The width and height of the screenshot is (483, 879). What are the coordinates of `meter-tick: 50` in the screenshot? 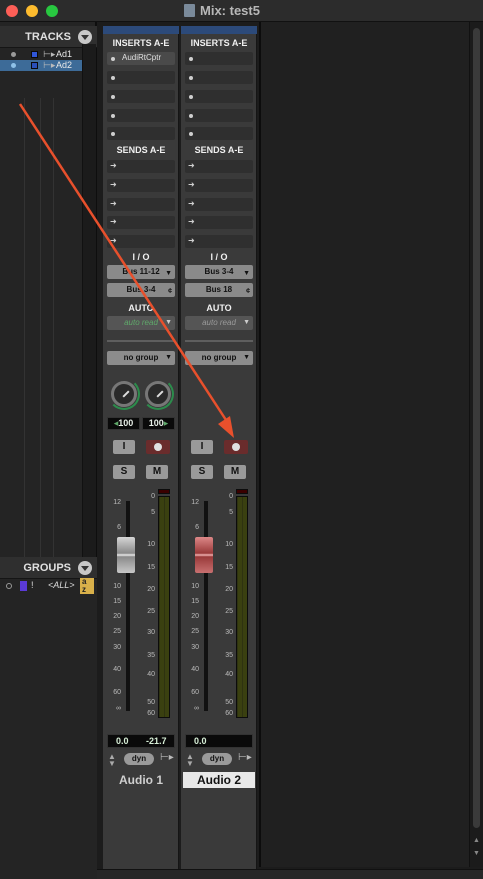 It's located at (151, 702).